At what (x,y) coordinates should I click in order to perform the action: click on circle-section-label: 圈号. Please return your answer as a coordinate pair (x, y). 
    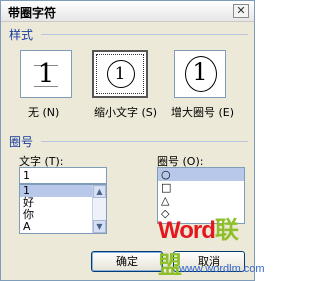
    Looking at the image, I should click on (21, 142).